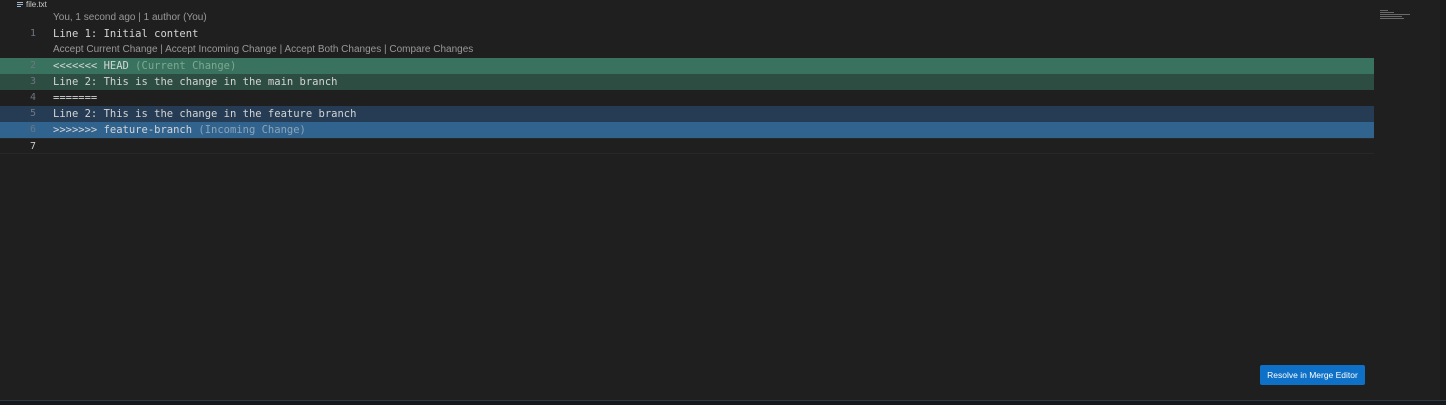  What do you see at coordinates (32, 65) in the screenshot?
I see `line-number: 2` at bounding box center [32, 65].